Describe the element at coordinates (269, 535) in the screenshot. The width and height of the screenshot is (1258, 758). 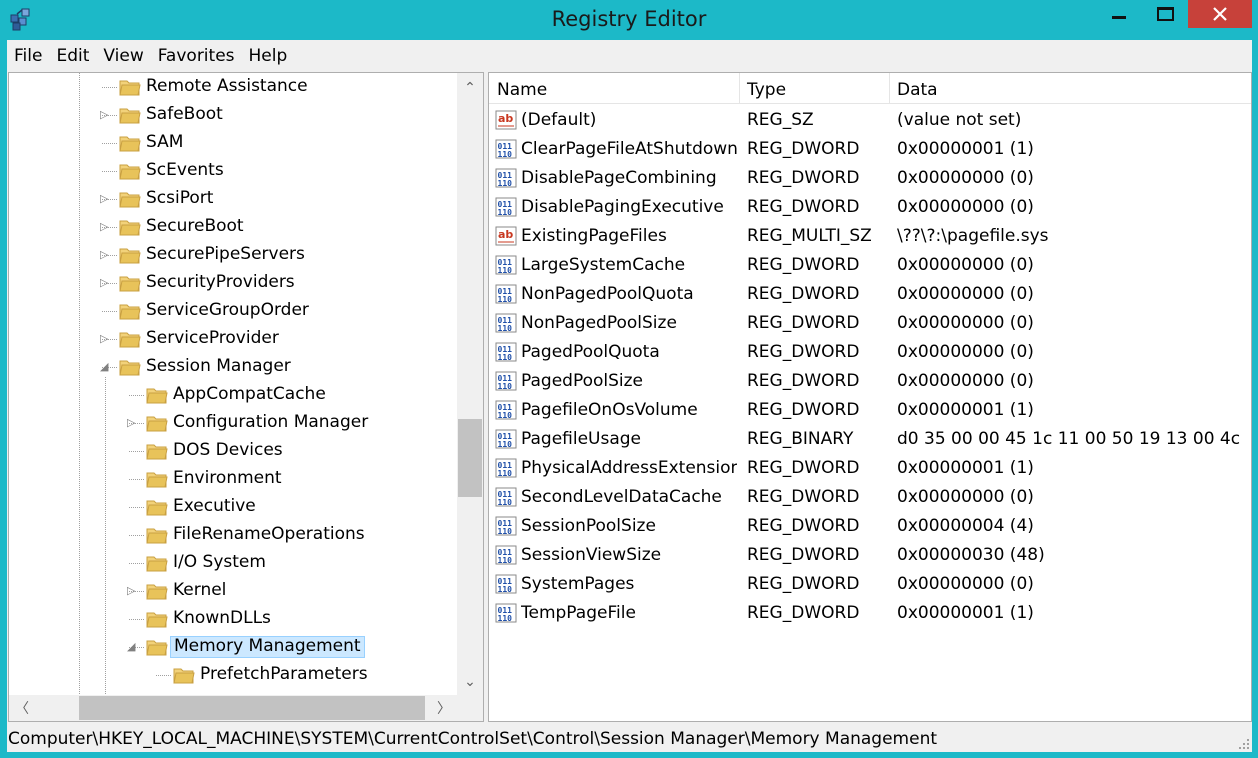
I see `tree-node-label: FileRenameOperations` at that location.